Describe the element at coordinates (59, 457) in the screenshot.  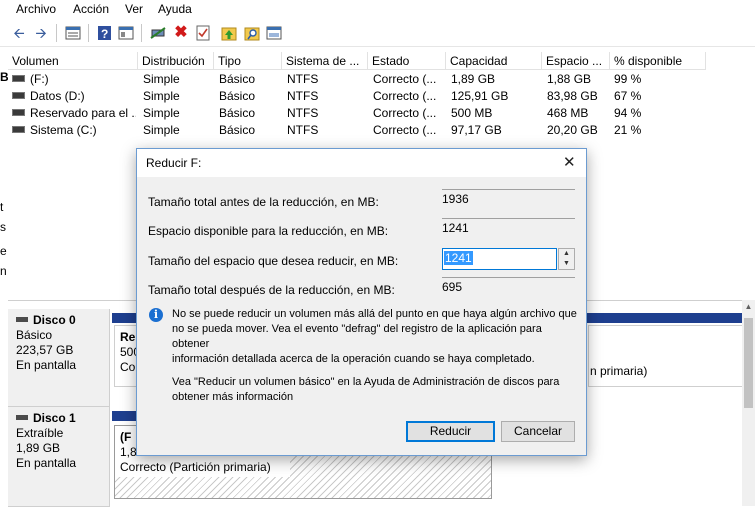
I see `disk-1-header: Disco 1 Extraíble 1,89 GB En pantalla` at that location.